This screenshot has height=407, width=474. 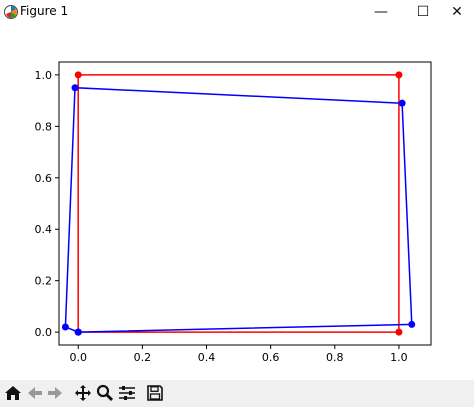 What do you see at coordinates (44, 281) in the screenshot?
I see `y-tick-label: 0.2` at bounding box center [44, 281].